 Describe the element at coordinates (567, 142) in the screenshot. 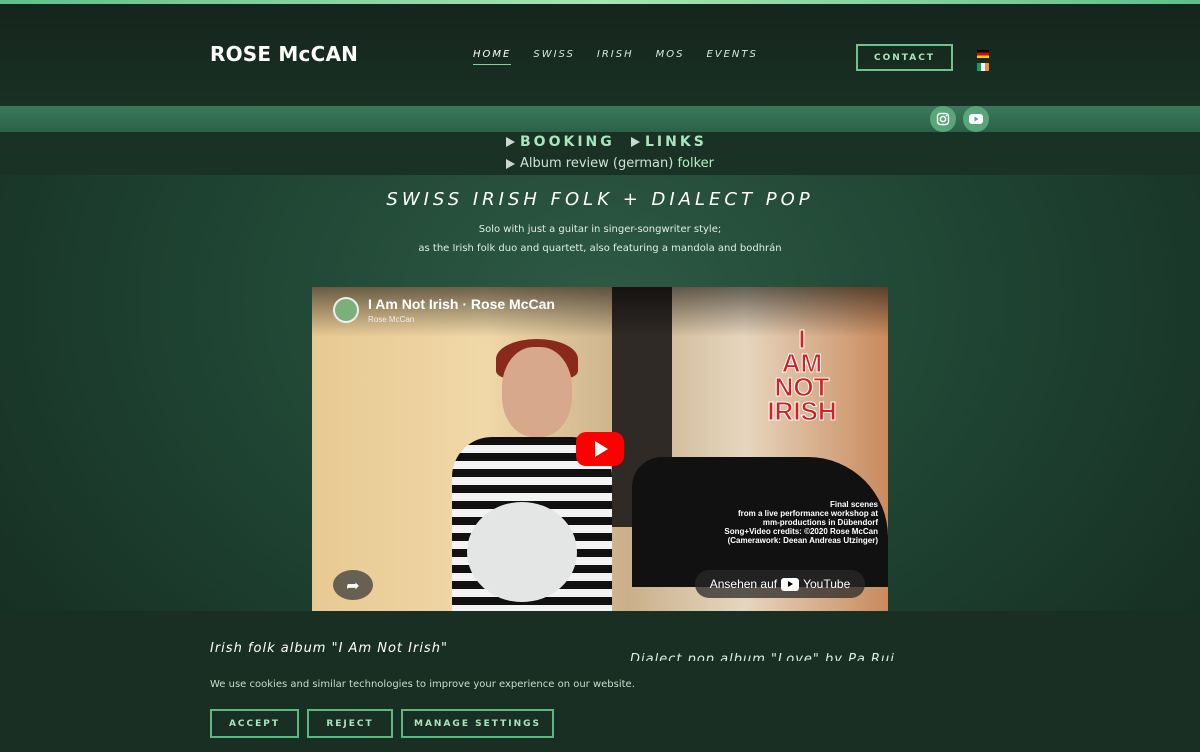

I see `booking-label: BOOKING` at that location.